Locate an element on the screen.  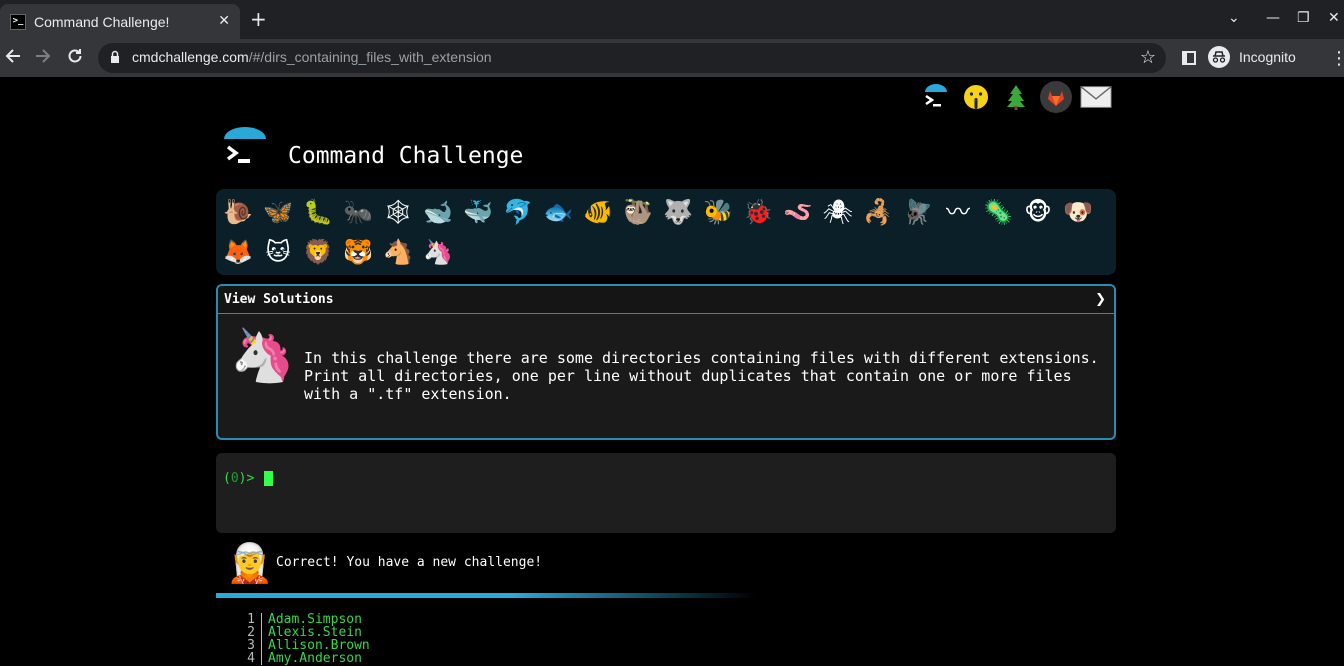
browser-menu-icon: ⋮ is located at coordinates (1337, 58).